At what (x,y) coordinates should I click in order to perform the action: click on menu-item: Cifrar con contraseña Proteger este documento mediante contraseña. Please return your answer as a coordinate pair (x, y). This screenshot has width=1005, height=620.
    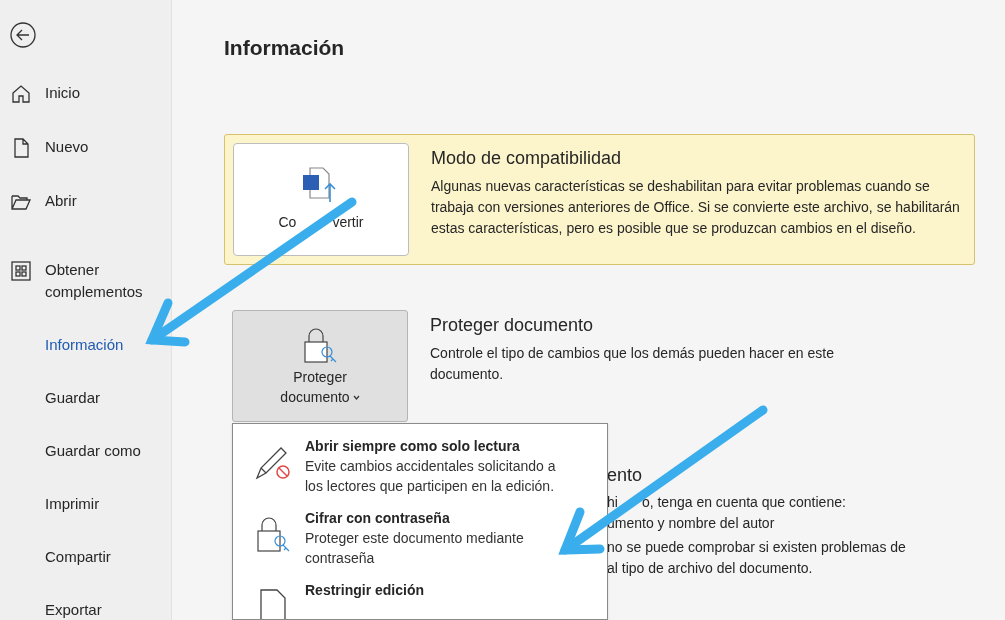
    Looking at the image, I should click on (420, 538).